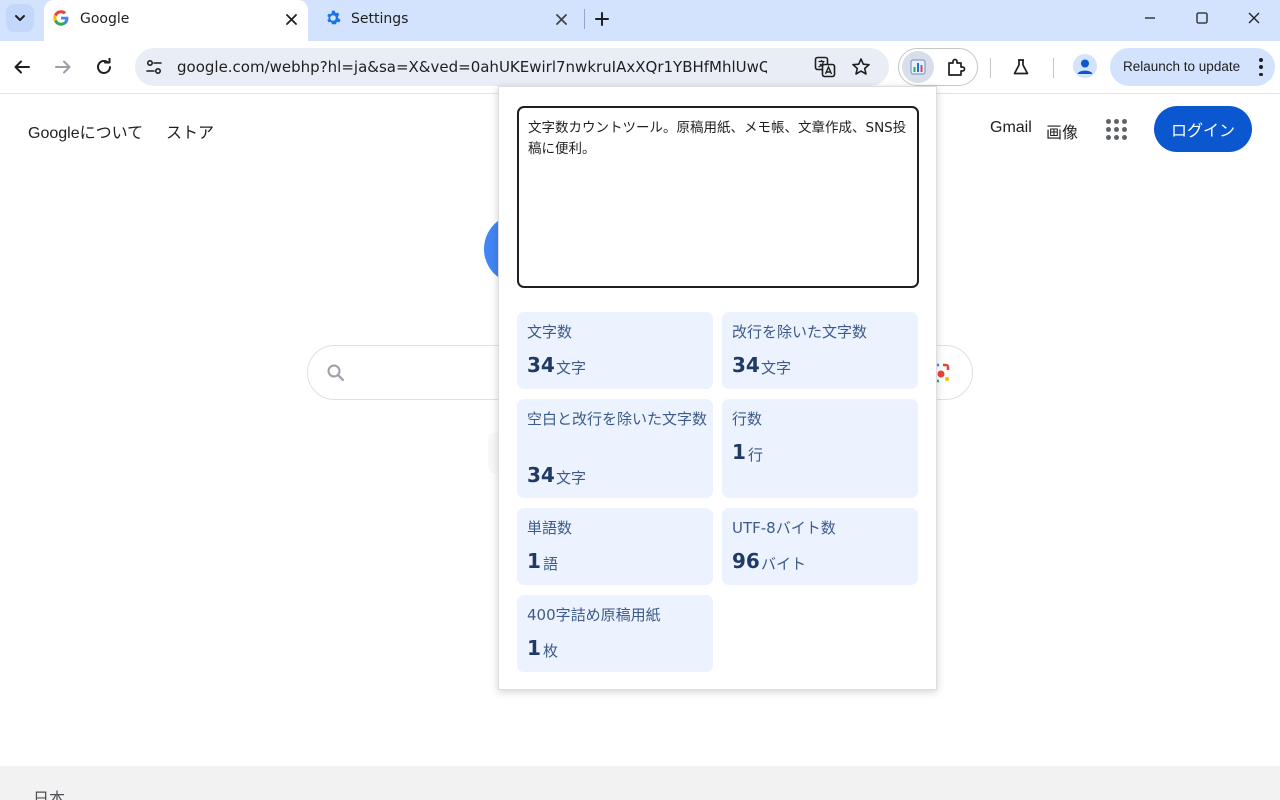  What do you see at coordinates (190, 131) in the screenshot?
I see `store-link: ストア` at bounding box center [190, 131].